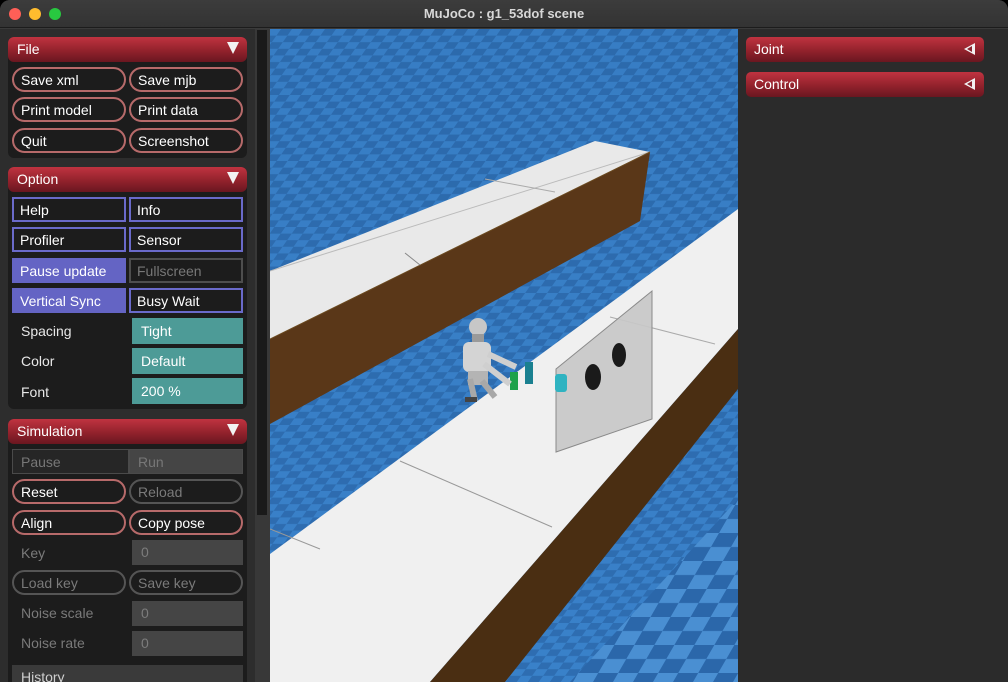 The image size is (1008, 682). What do you see at coordinates (186, 109) in the screenshot?
I see `print-data-button: Print data` at bounding box center [186, 109].